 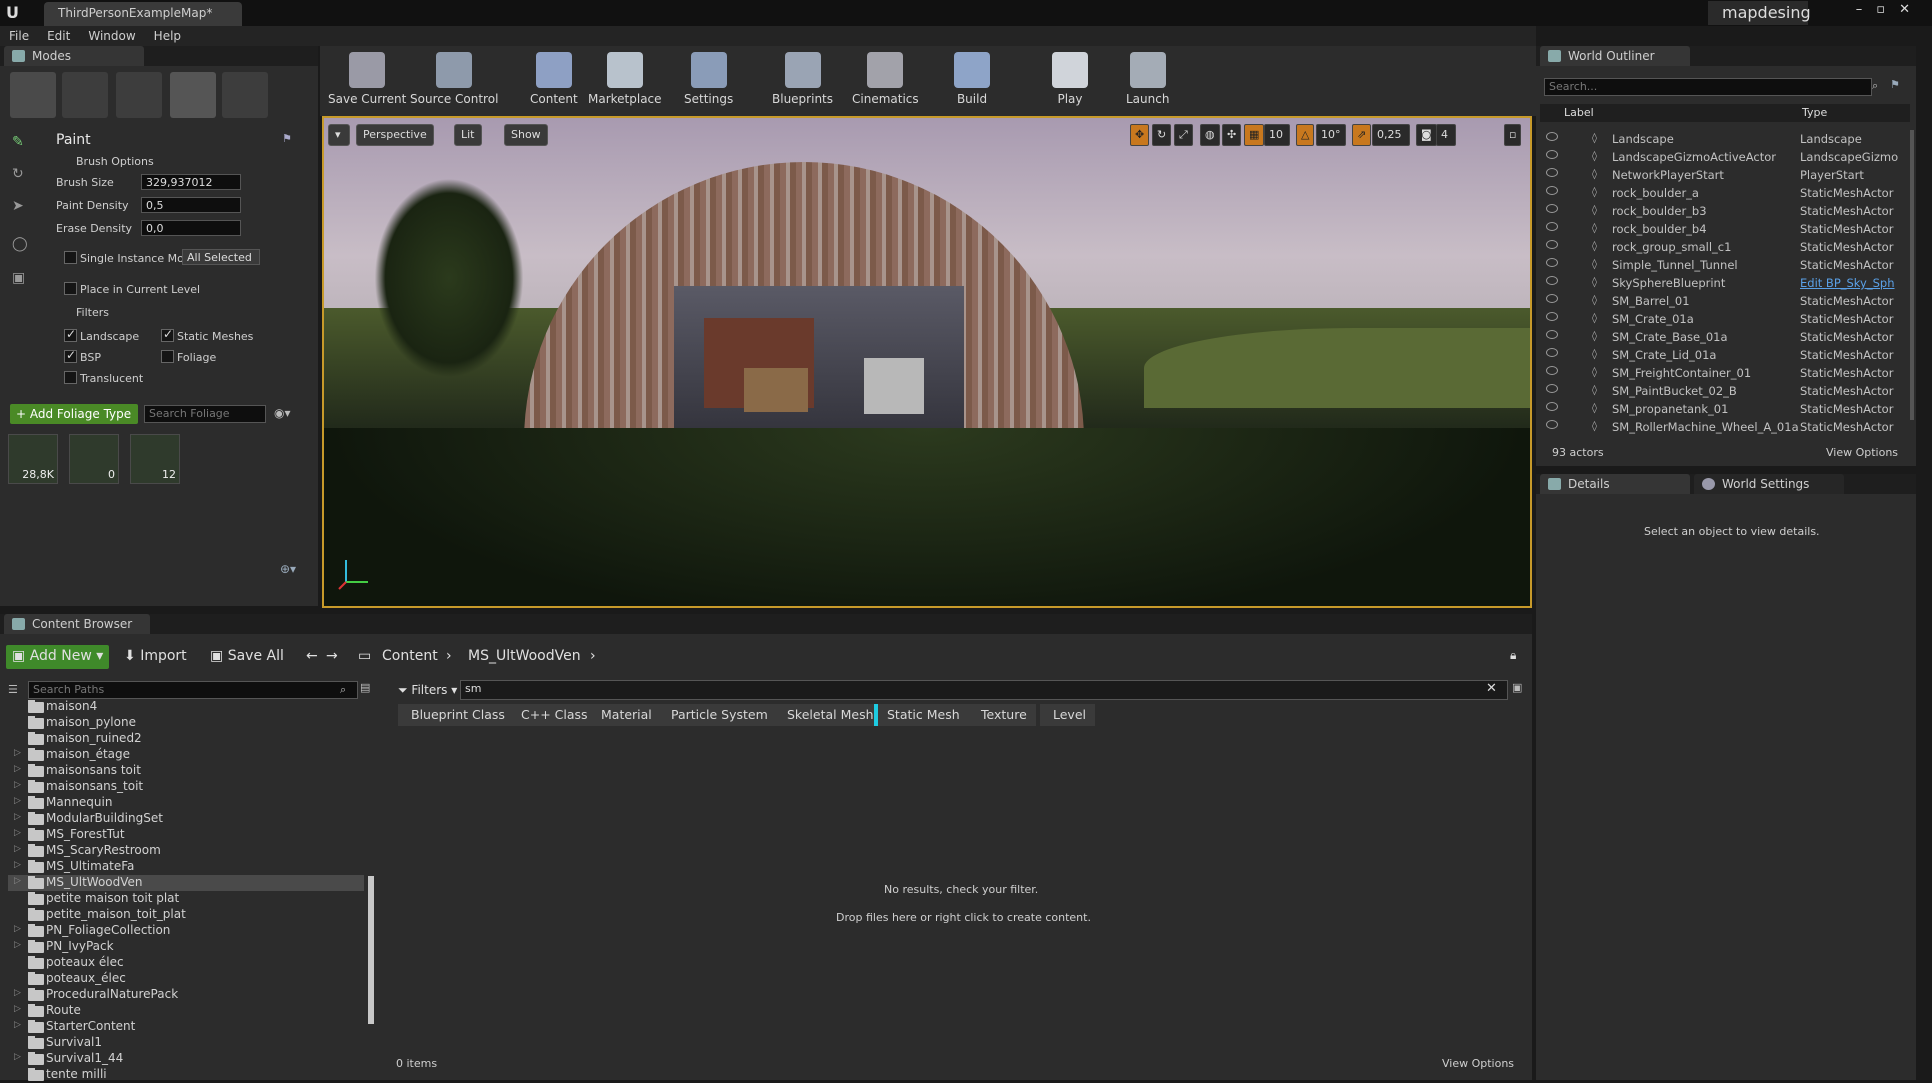 I want to click on place-mode-icon, so click(x=33, y=95).